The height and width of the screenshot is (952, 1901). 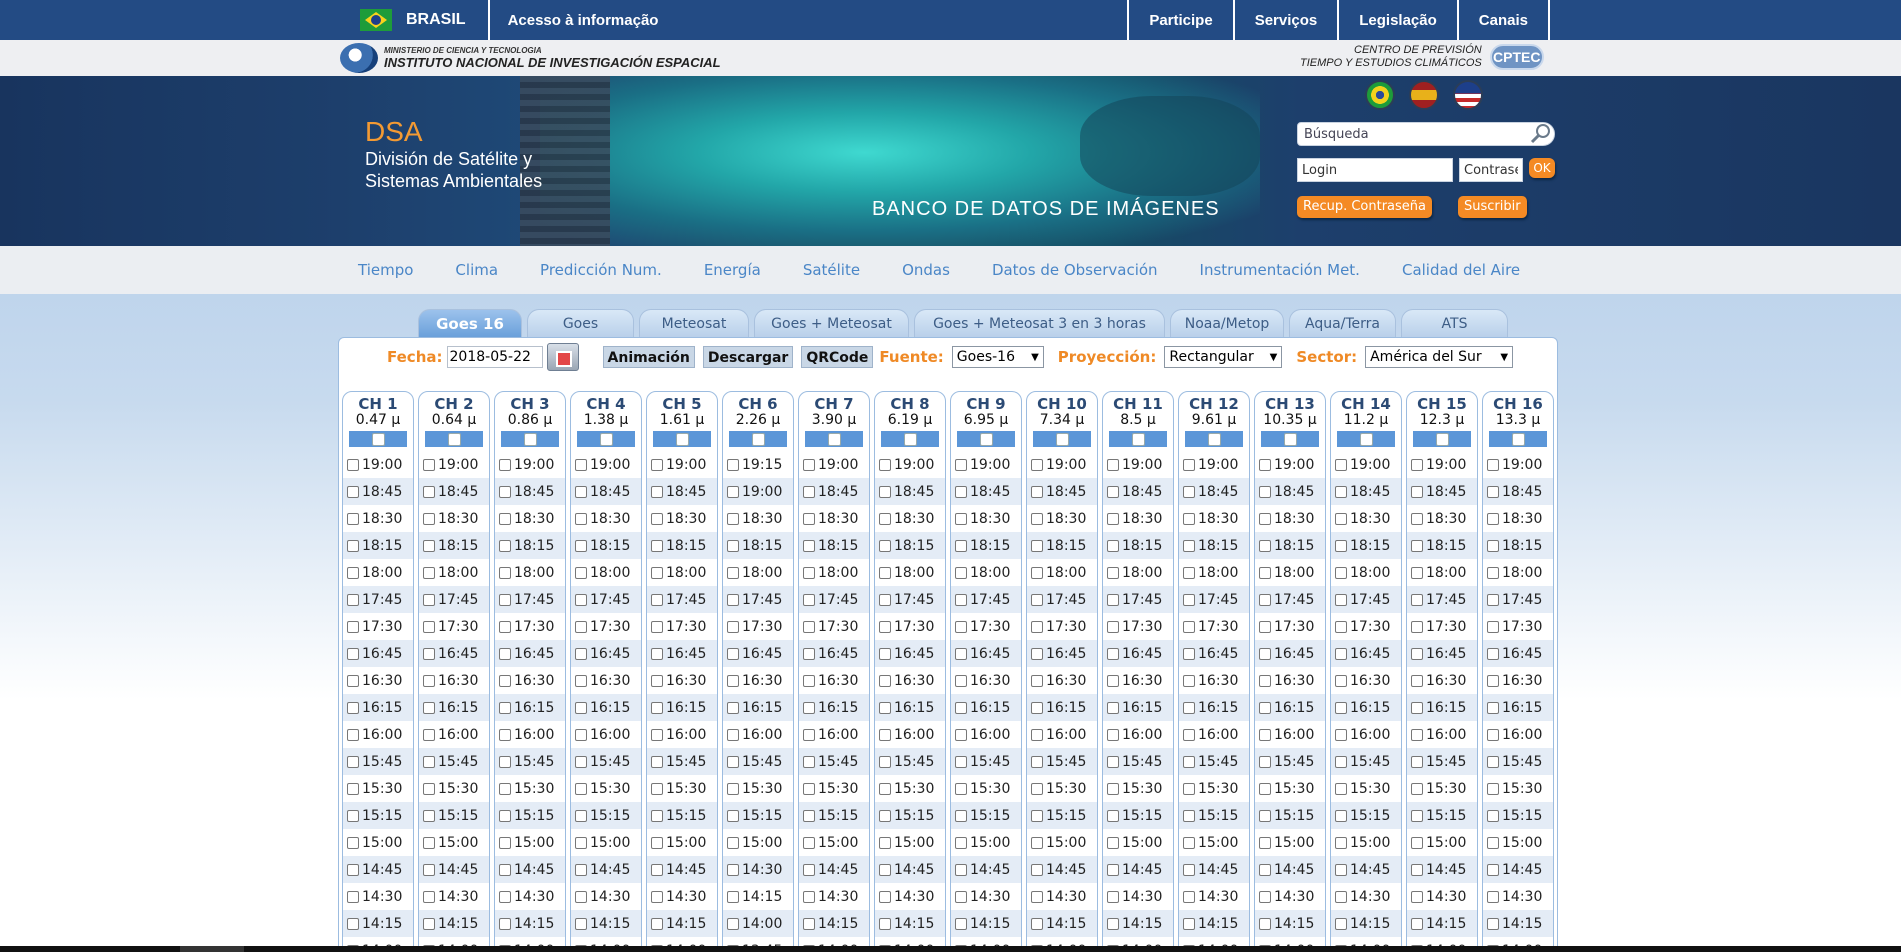 I want to click on subscribe-button: Suscribir, so click(x=1492, y=207).